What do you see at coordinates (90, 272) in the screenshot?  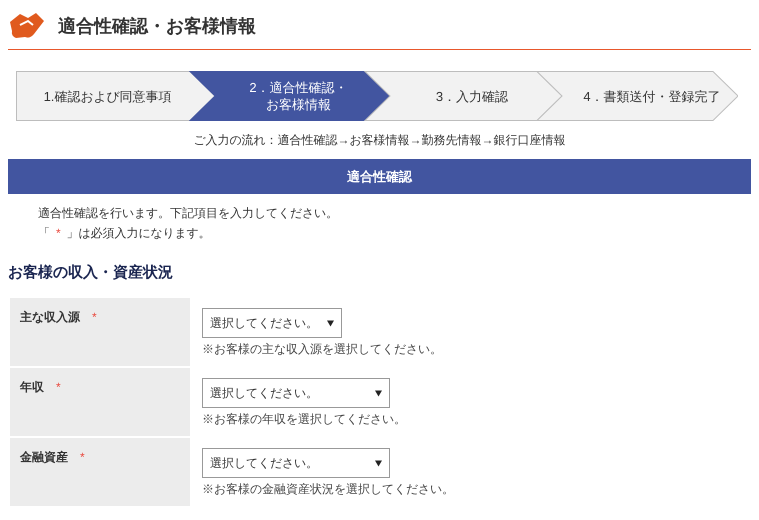 I see `section-heading: お客様の収入・資産状況` at bounding box center [90, 272].